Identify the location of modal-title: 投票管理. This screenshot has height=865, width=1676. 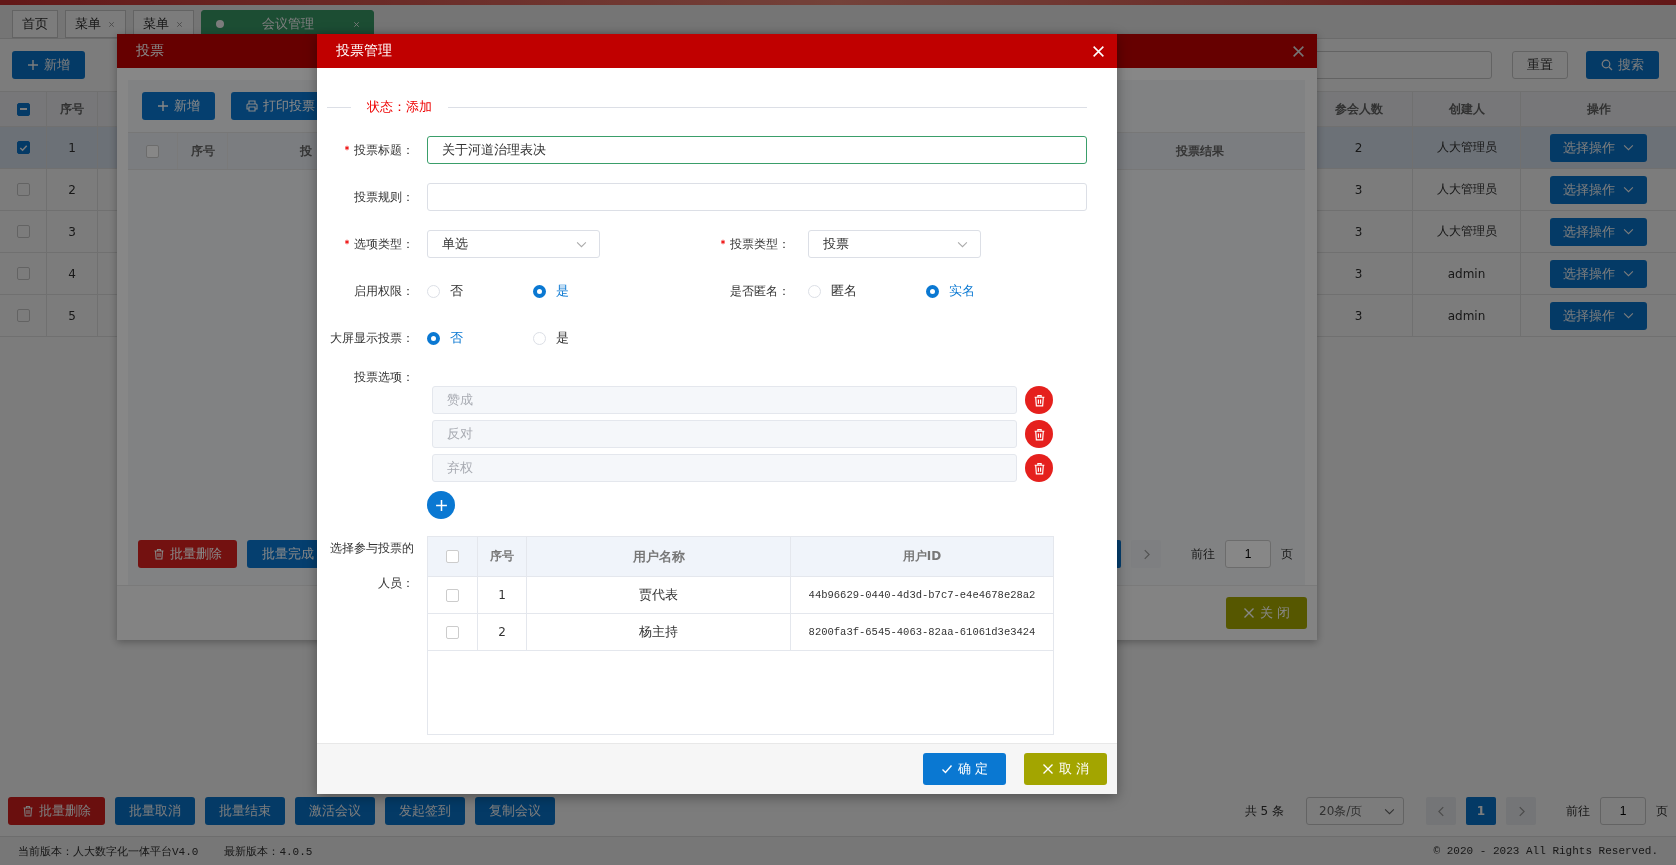
(364, 51).